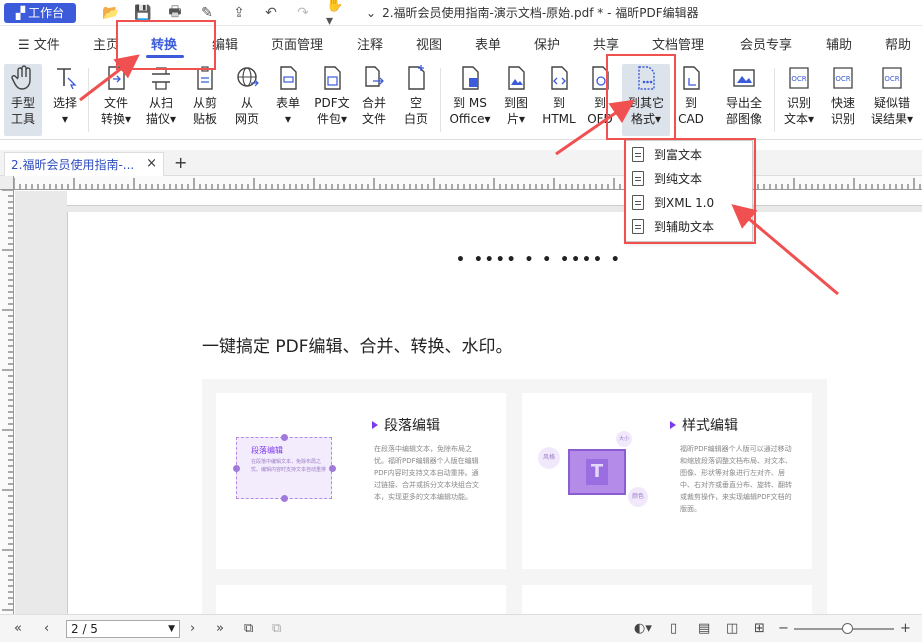 The height and width of the screenshot is (642, 922). What do you see at coordinates (332, 95) in the screenshot?
I see `pdf-package-button: PDF文 件包▾` at bounding box center [332, 95].